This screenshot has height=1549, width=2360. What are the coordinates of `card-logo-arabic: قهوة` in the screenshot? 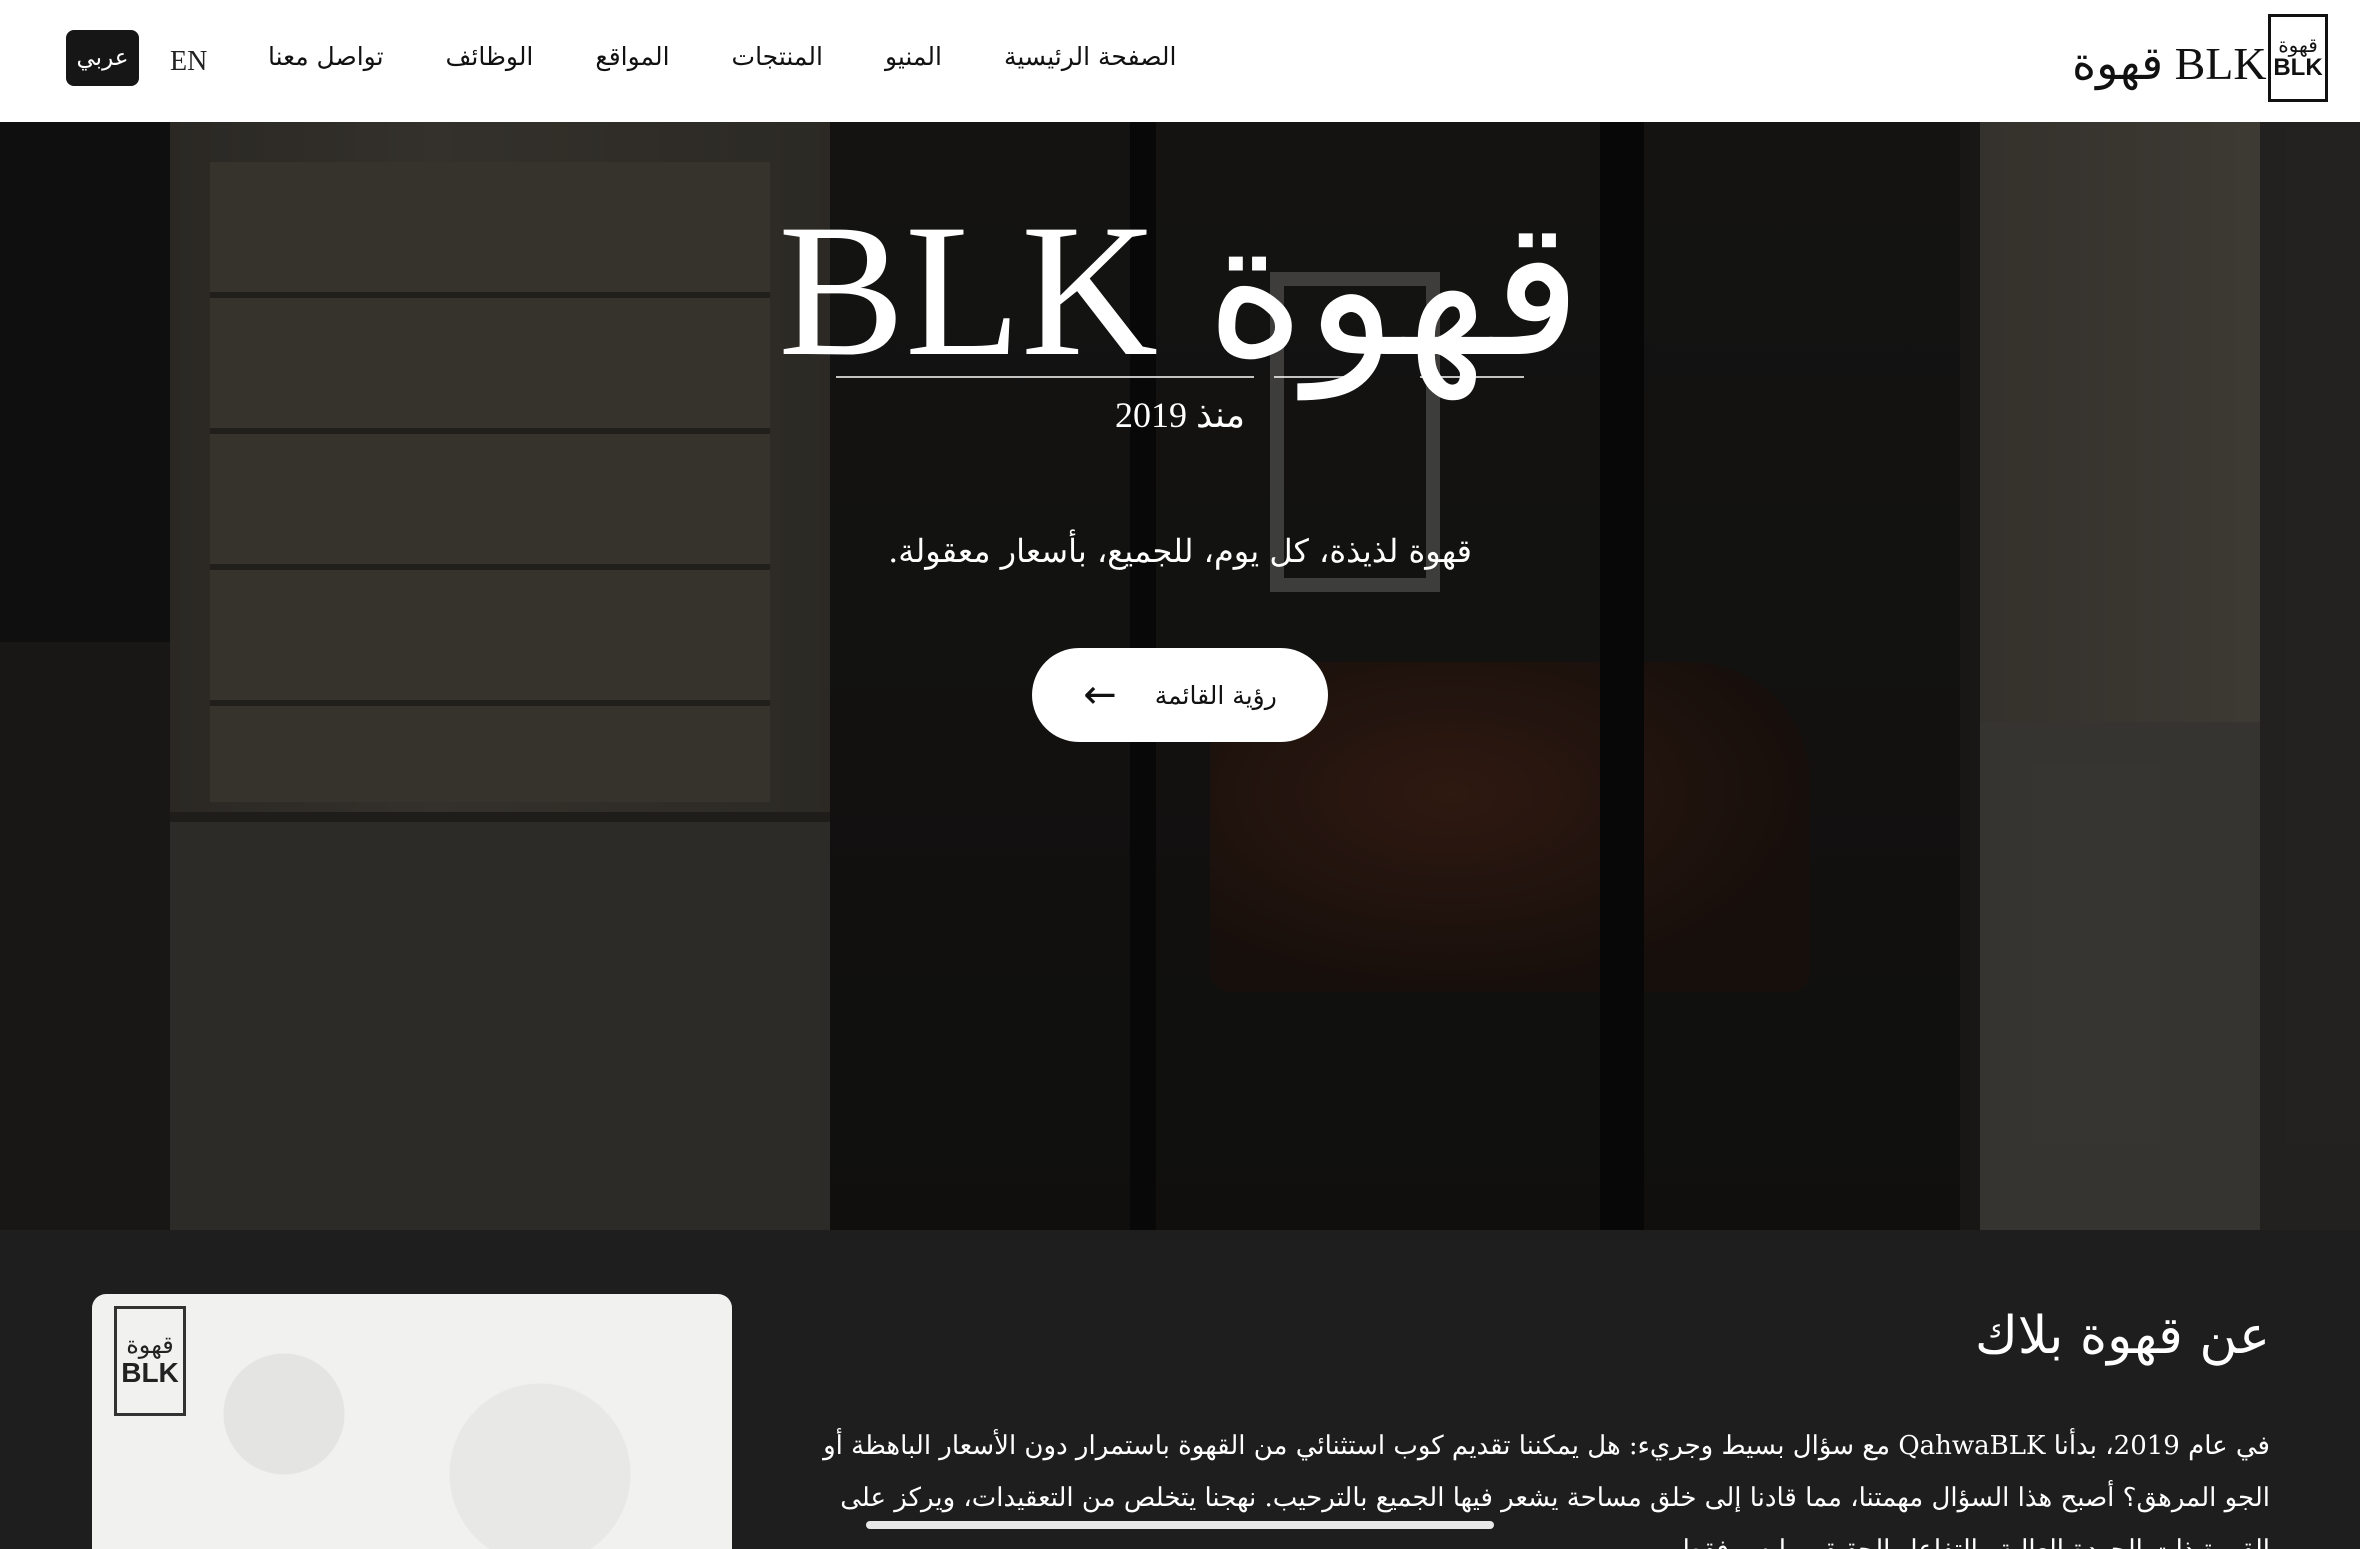 It's located at (150, 1345).